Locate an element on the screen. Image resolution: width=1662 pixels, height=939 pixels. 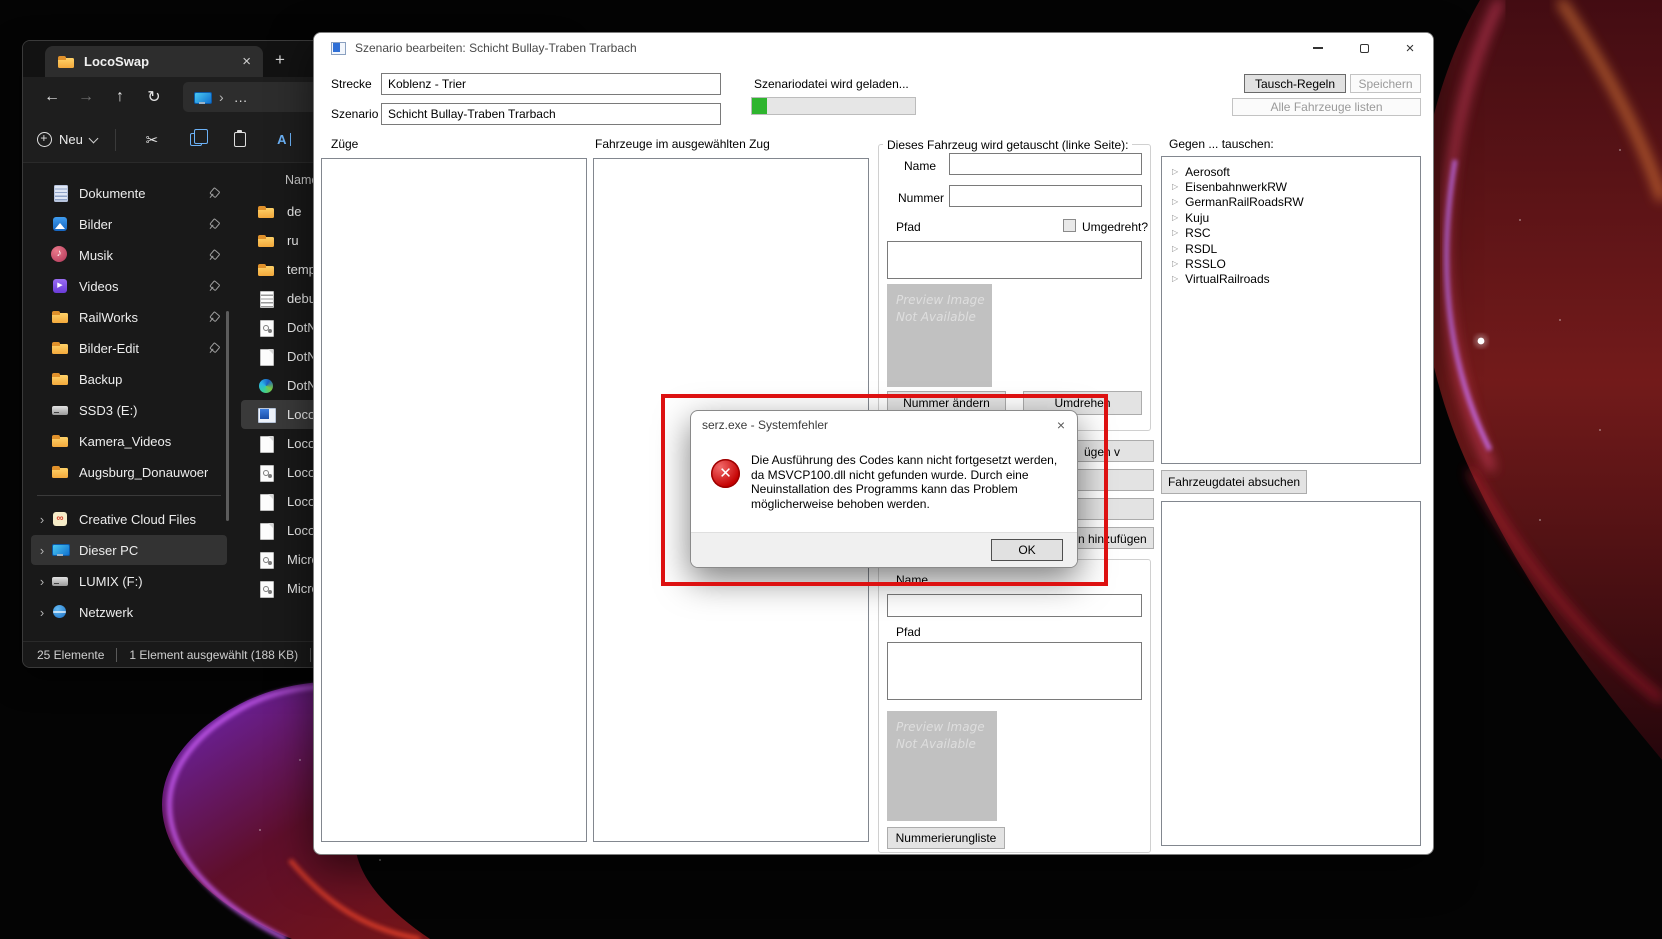
name-input is located at coordinates (1045, 164).